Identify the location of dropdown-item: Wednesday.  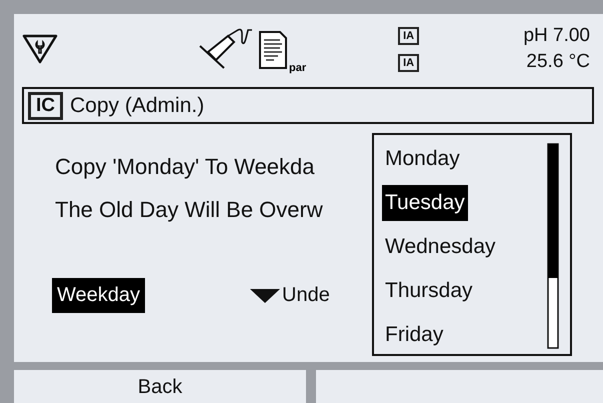
(440, 247).